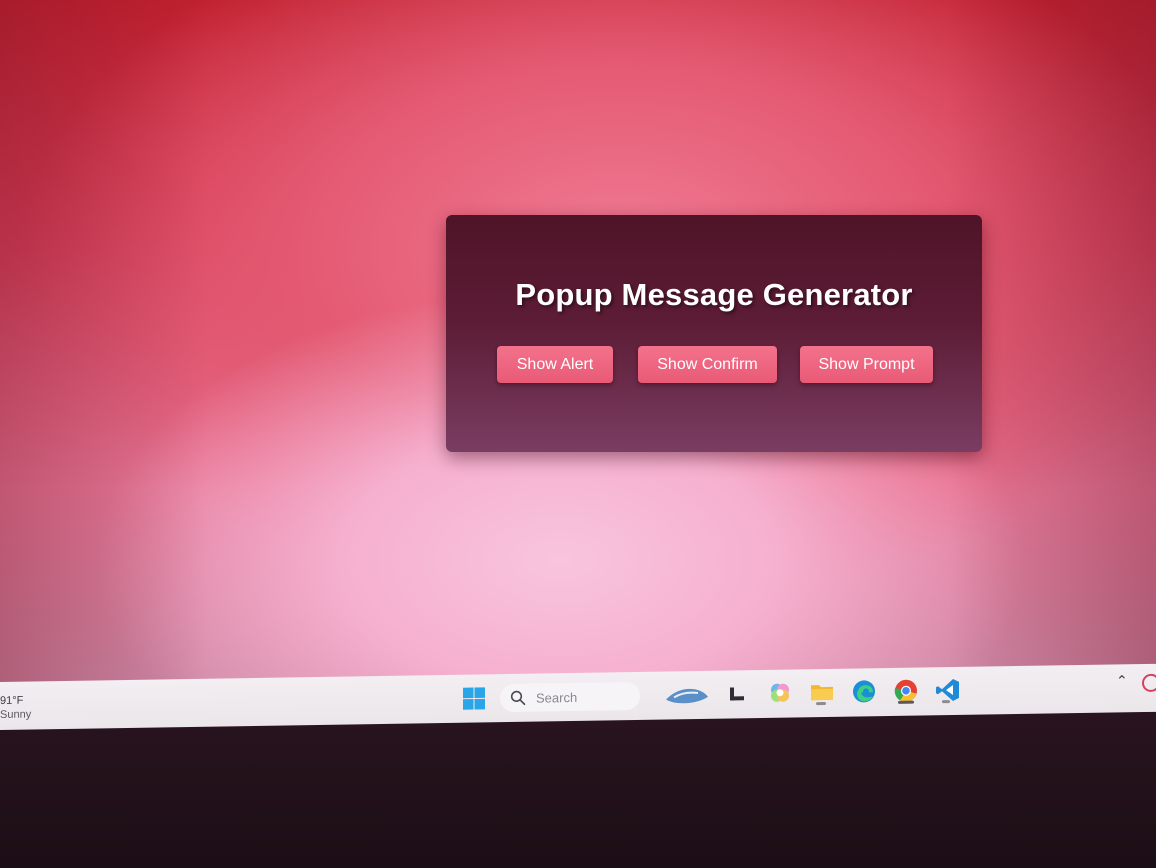 This screenshot has height=868, width=1156. I want to click on page-title: Popup Message Generator, so click(714, 294).